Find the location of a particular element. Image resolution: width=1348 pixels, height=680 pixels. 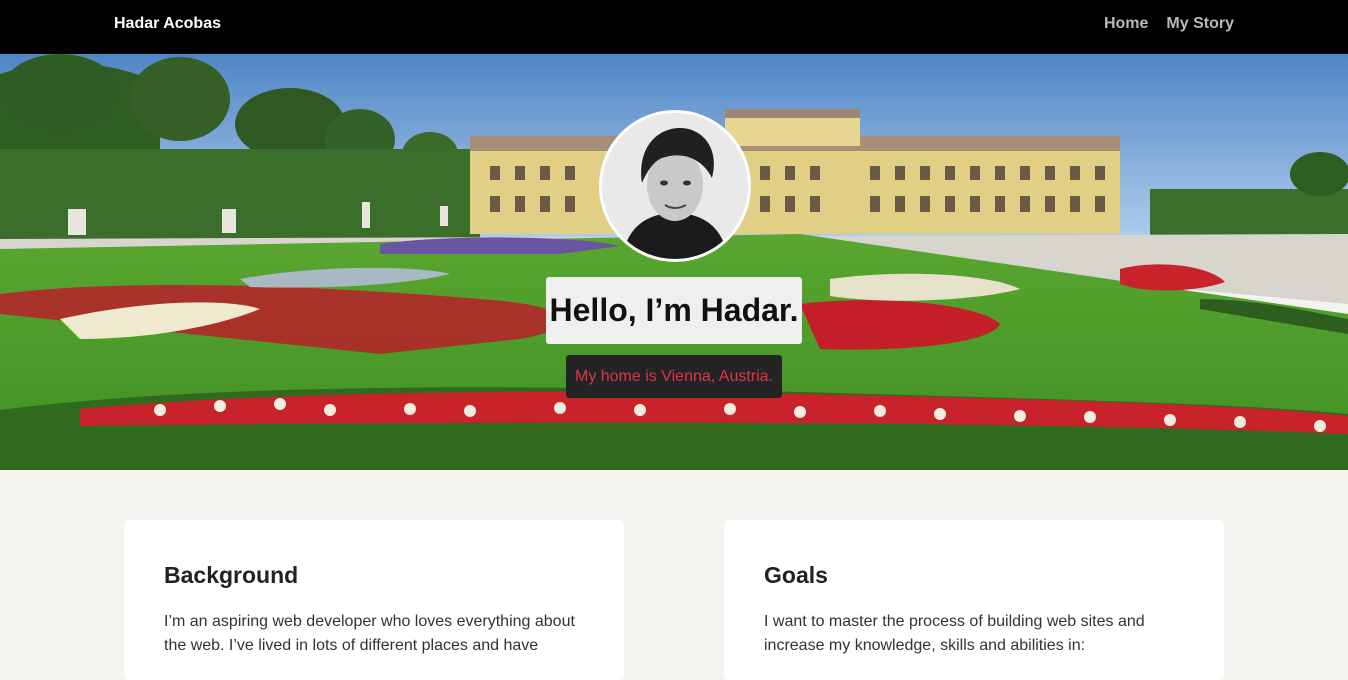

top-navbar: Hadar Acobas Home My Story is located at coordinates (674, 27).